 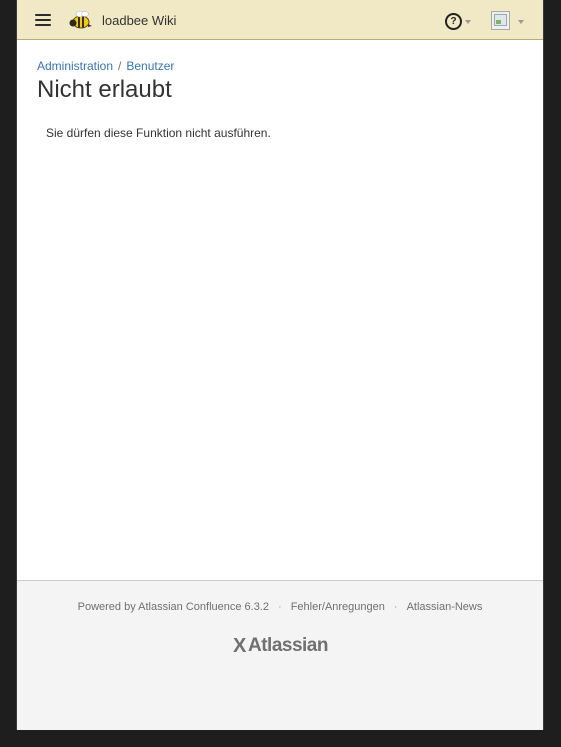 I want to click on report-bug-link: Fehler/Anregungen, so click(x=338, y=607).